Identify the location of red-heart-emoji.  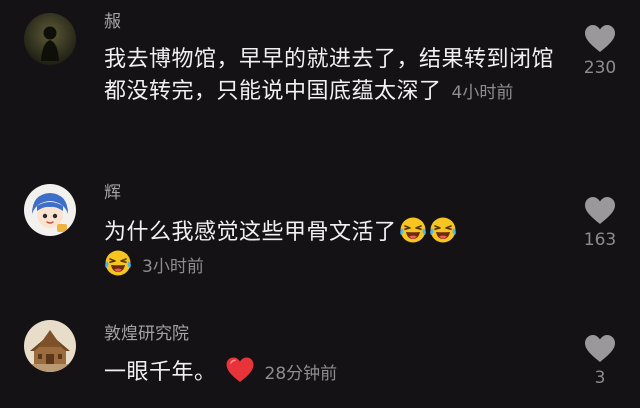
(240, 370).